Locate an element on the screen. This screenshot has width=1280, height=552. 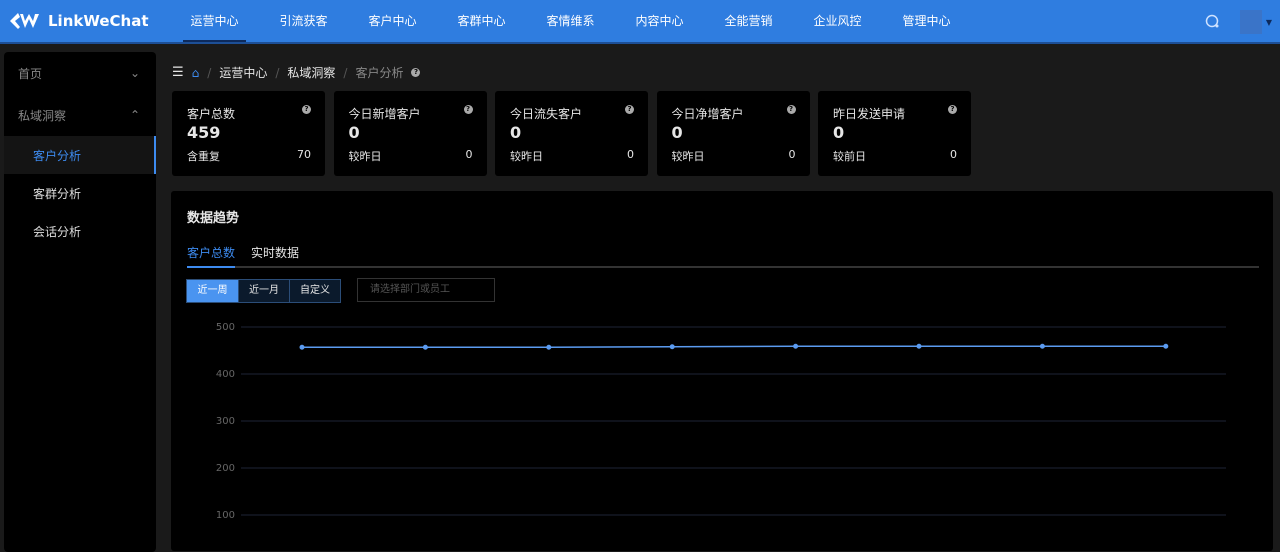
sidebar-sub-group-analysis: 客群分析 is located at coordinates (80, 193).